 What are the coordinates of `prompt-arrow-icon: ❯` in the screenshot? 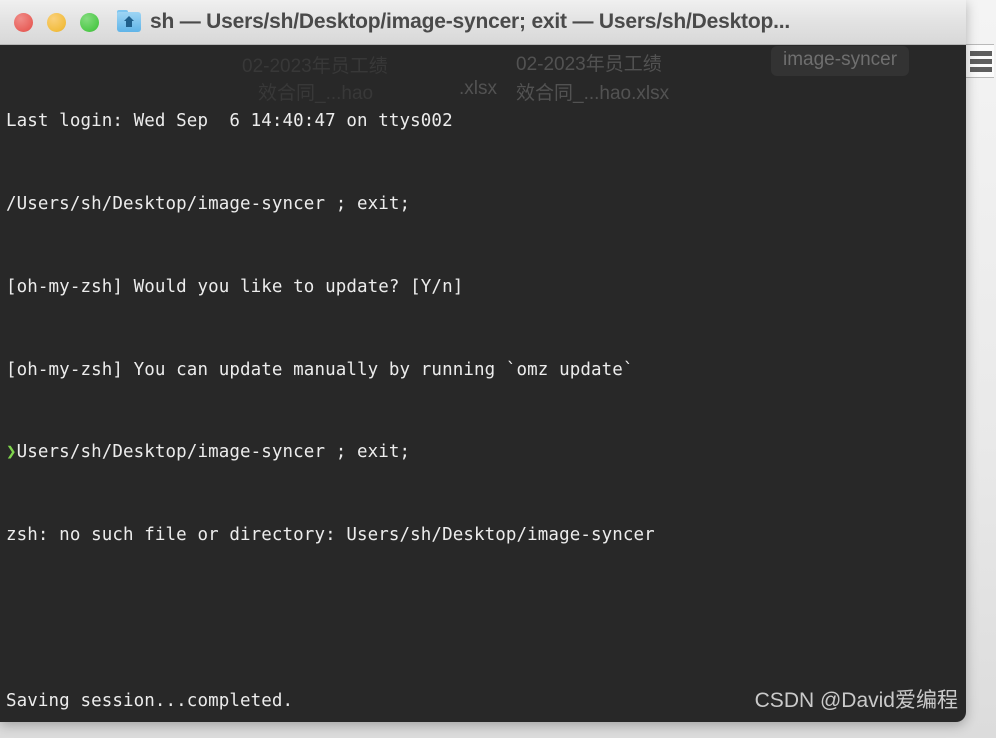 It's located at (11, 452).